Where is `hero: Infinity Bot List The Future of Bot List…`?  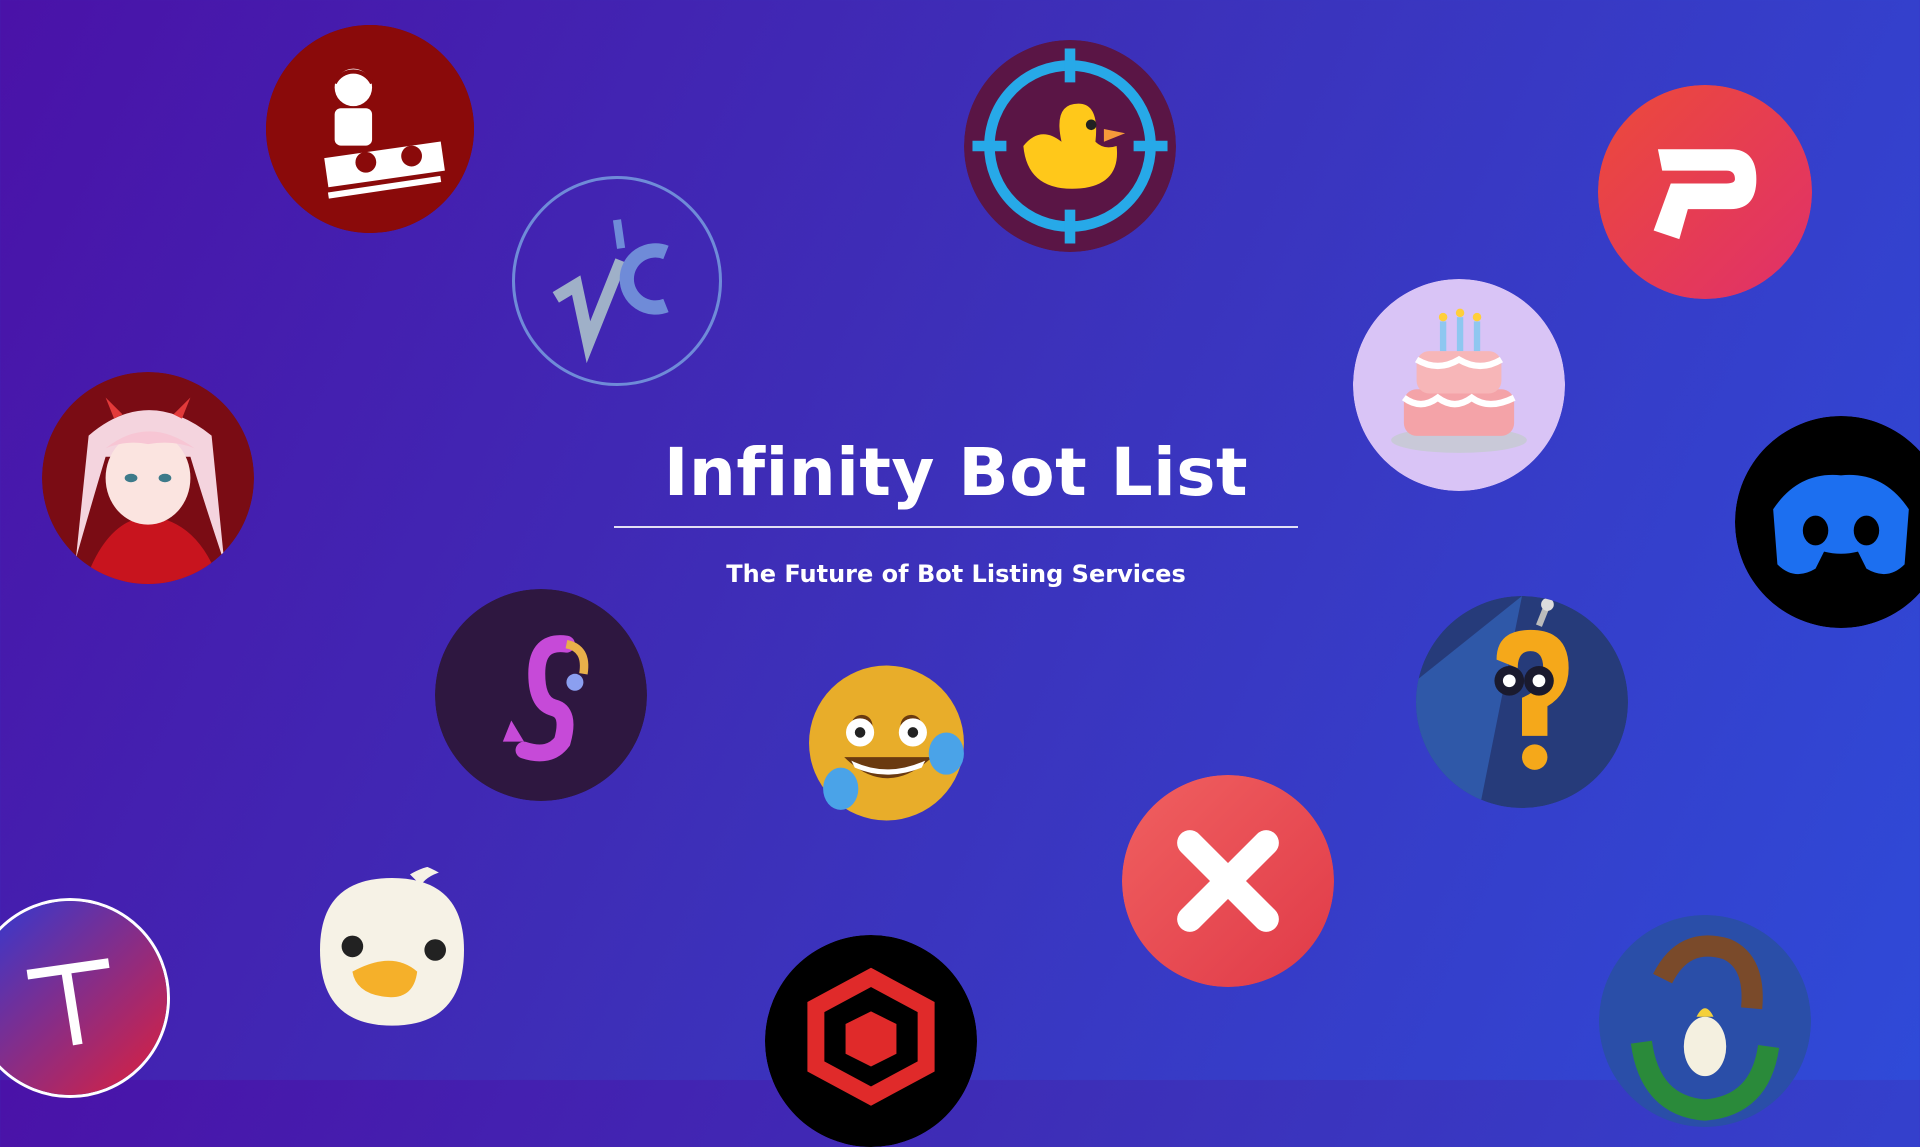 hero: Infinity Bot List The Future of Bot List… is located at coordinates (956, 504).